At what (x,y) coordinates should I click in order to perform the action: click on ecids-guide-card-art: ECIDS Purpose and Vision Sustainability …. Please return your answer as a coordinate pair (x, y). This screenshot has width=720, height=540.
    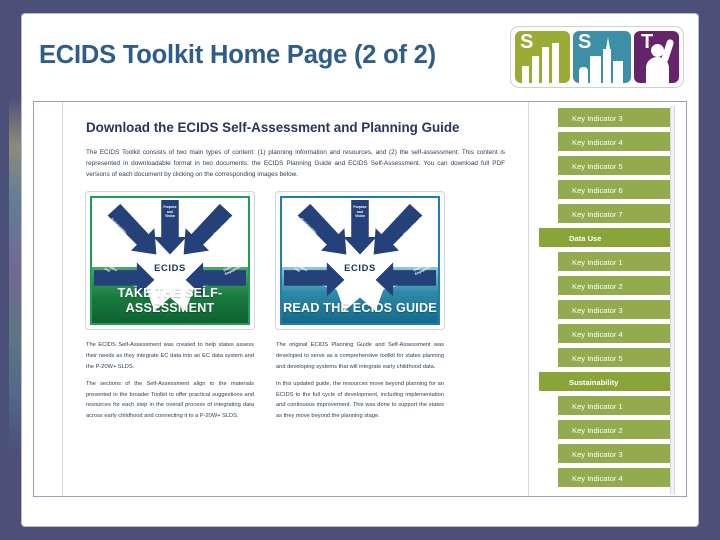
    Looking at the image, I should click on (360, 261).